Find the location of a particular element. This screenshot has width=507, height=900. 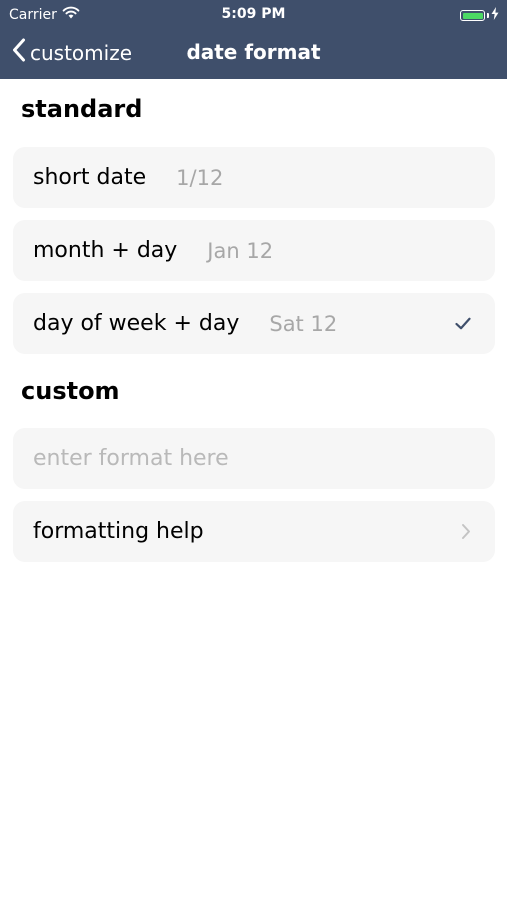

battery-level is located at coordinates (472, 15).